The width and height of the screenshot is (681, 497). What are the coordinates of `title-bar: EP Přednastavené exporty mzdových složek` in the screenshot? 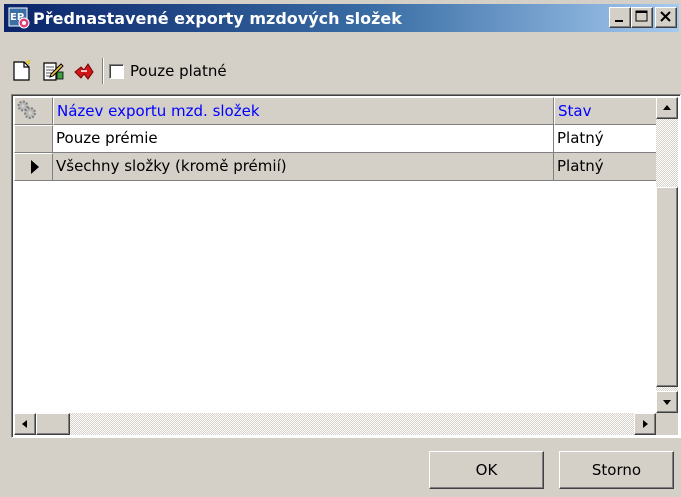 It's located at (341, 18).